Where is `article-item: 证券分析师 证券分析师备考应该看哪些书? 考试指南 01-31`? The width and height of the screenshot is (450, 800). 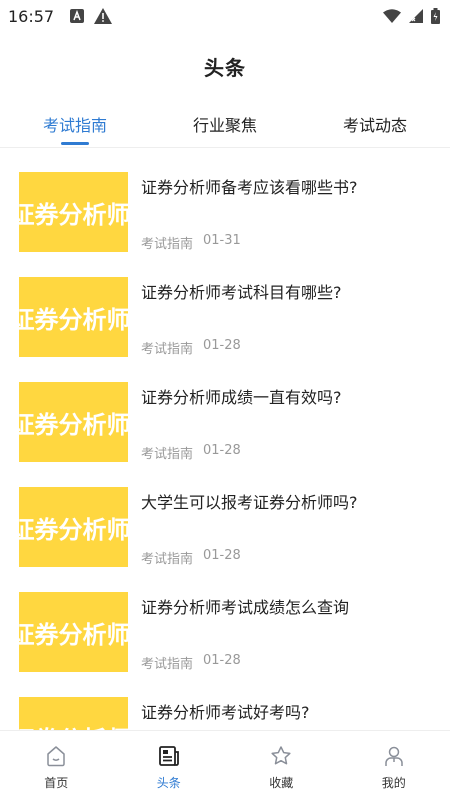
article-item: 证券分析师 证券分析师备考应该看哪些书? 考试指南 01-31 is located at coordinates (225, 212).